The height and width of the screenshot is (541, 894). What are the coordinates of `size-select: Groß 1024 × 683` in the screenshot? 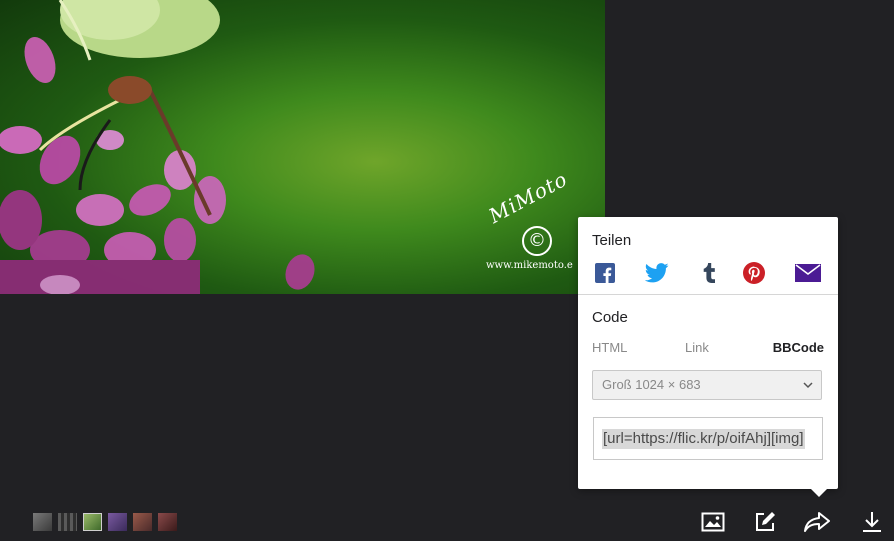 It's located at (707, 385).